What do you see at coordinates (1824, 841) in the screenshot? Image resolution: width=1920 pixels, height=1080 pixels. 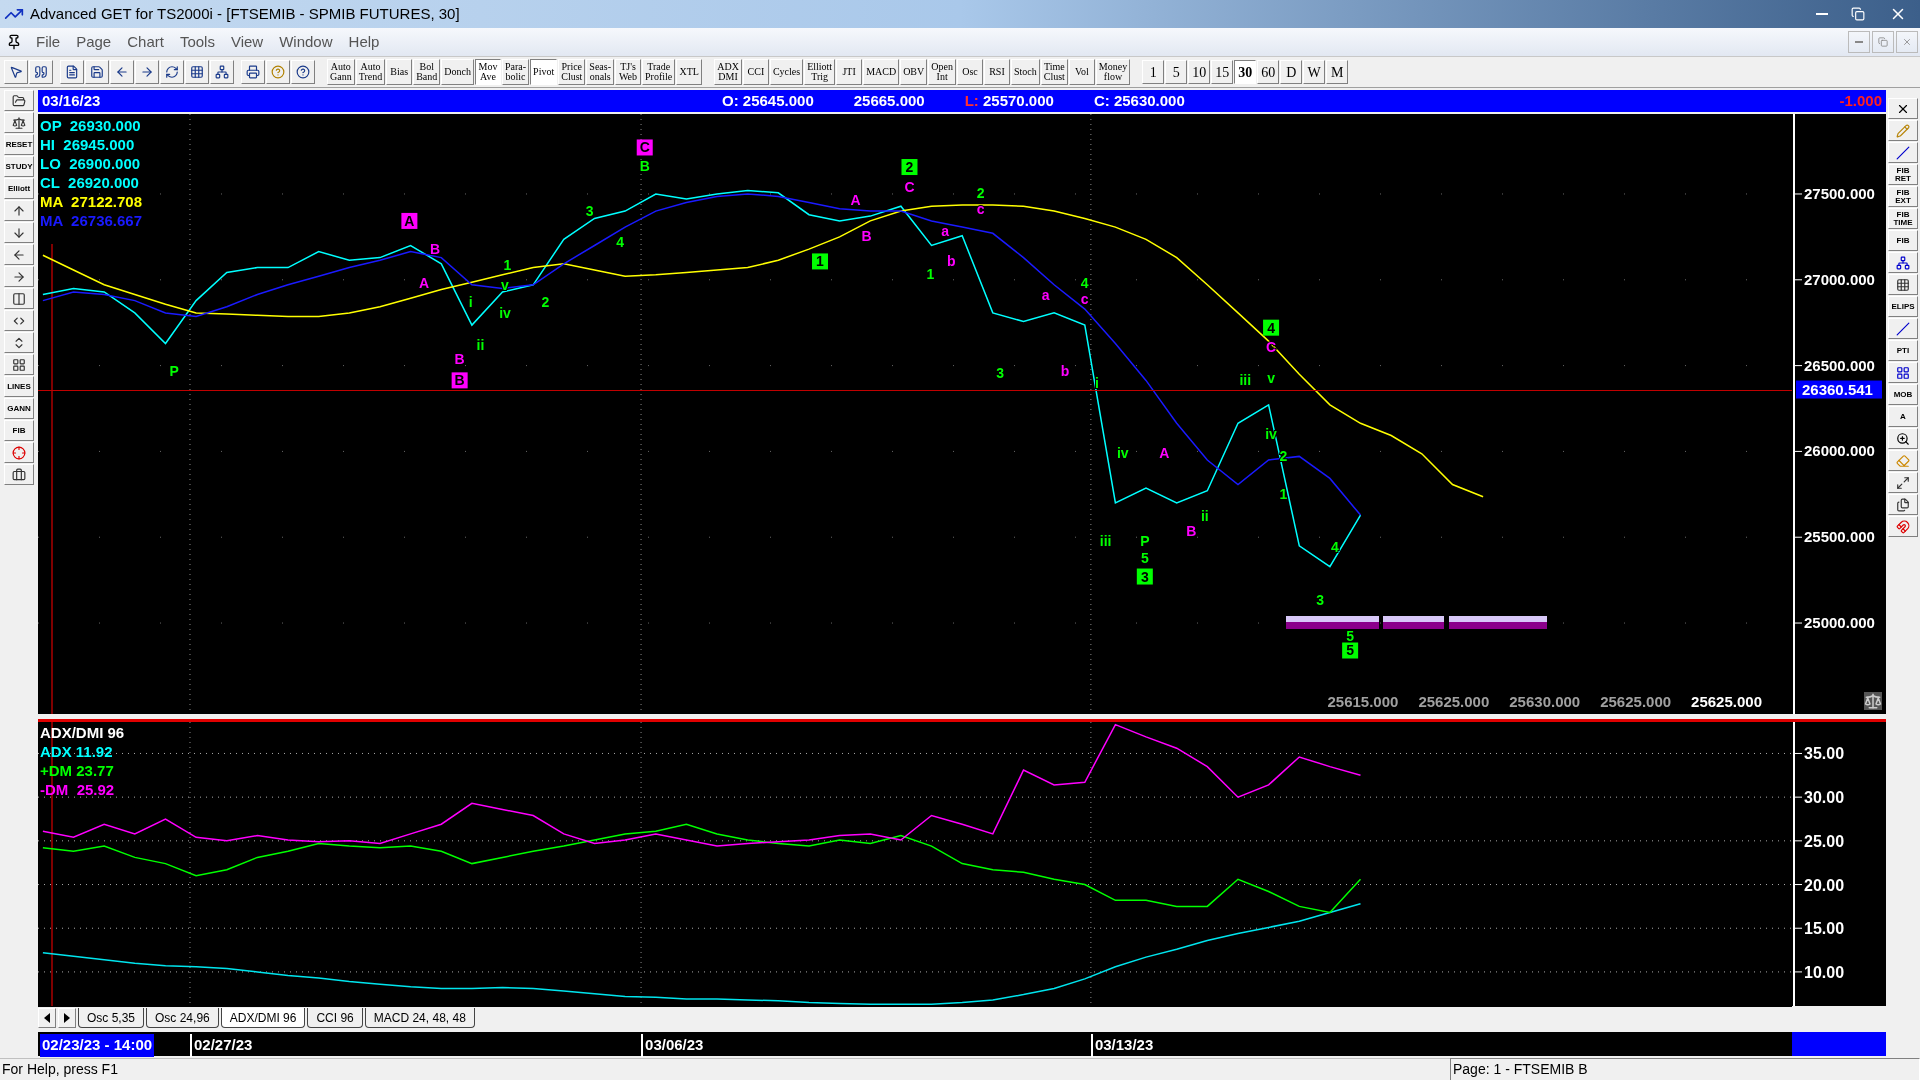 I see `axis-label: 25.00` at bounding box center [1824, 841].